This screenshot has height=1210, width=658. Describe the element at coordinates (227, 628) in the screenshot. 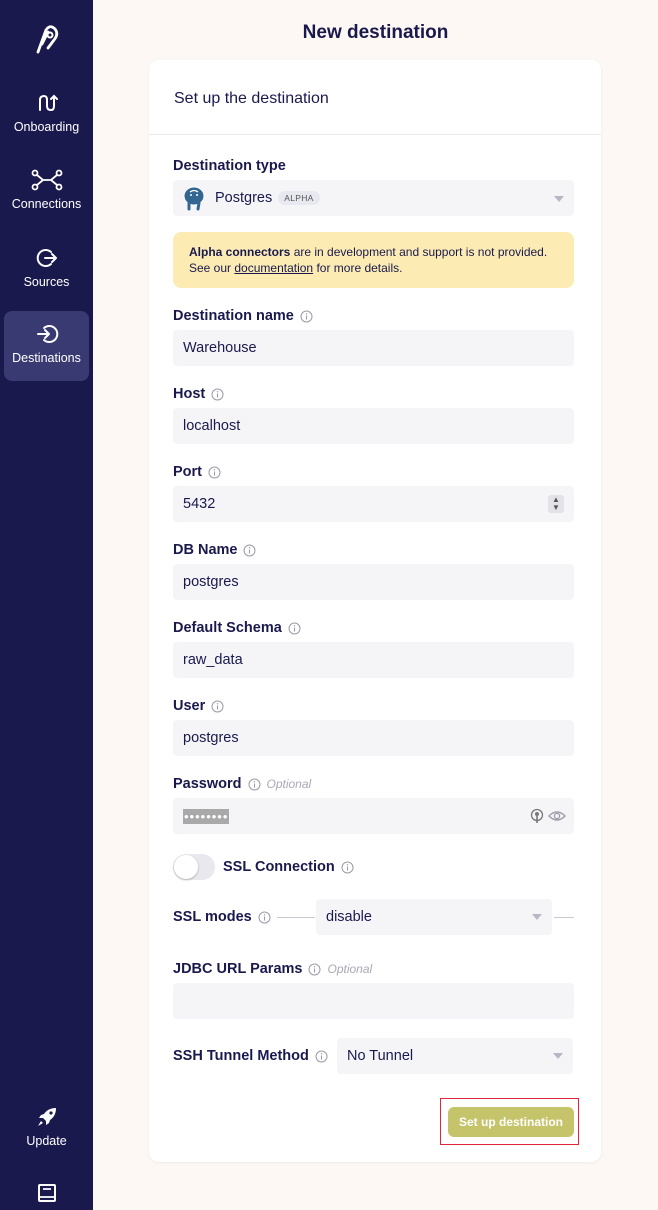

I see `default-schema-label-text: Default Schema` at that location.